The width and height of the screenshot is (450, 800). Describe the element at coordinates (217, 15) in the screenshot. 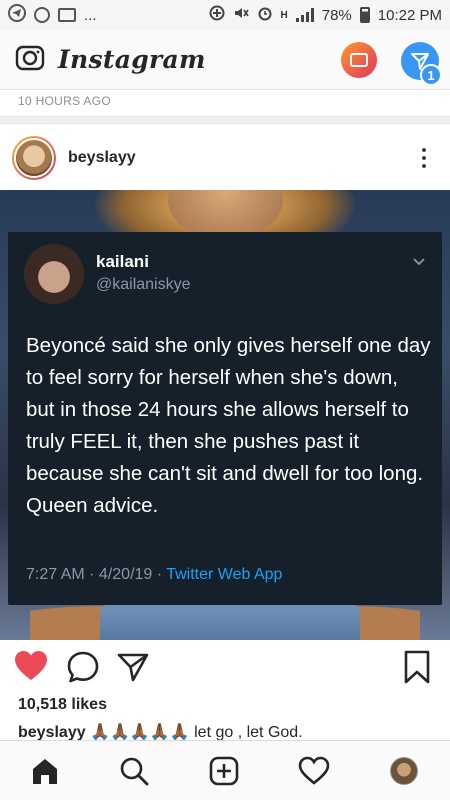

I see `data-saver-icon` at that location.